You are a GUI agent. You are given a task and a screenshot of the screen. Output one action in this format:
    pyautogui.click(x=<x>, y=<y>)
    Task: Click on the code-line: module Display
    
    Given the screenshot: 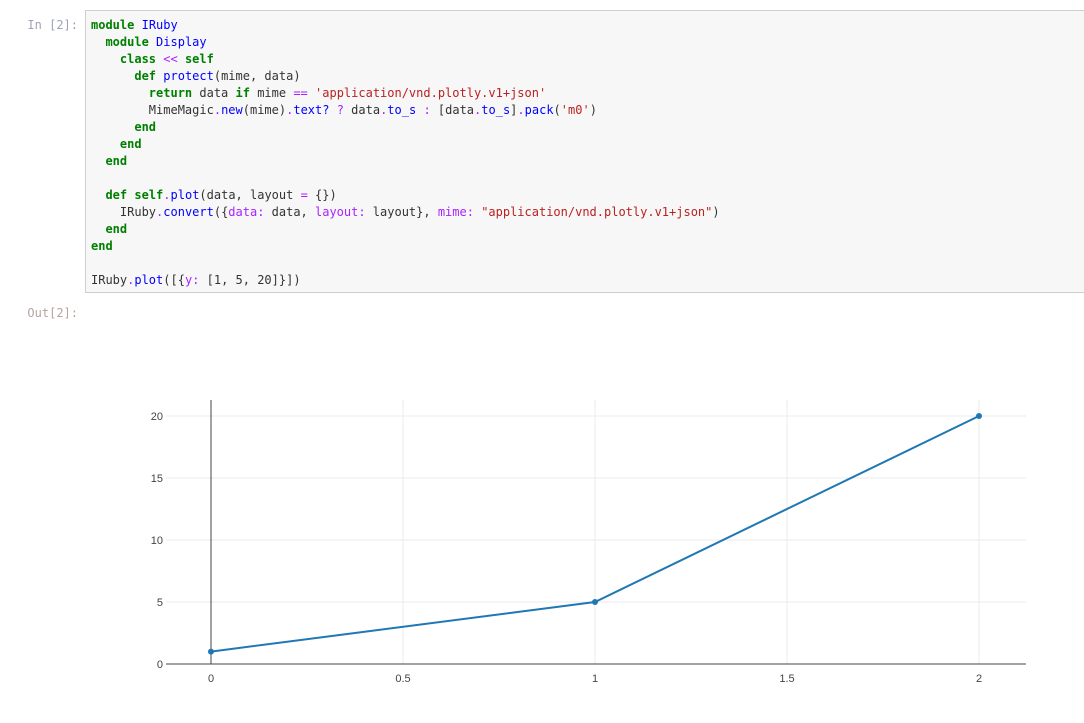 What is the action you would take?
    pyautogui.click(x=405, y=42)
    